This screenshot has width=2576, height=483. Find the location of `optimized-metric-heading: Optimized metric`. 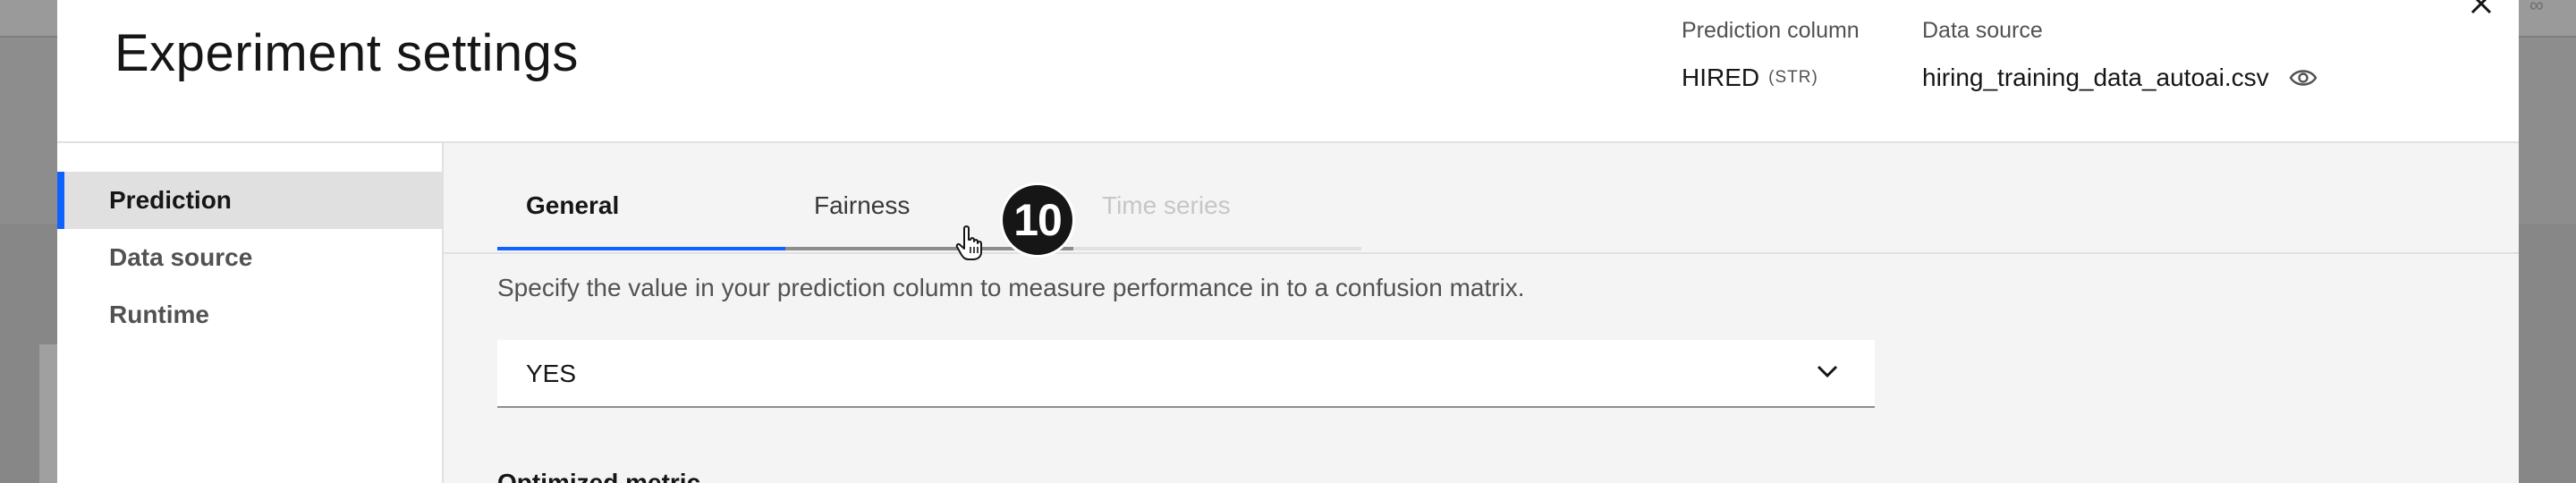

optimized-metric-heading: Optimized metric is located at coordinates (599, 476).